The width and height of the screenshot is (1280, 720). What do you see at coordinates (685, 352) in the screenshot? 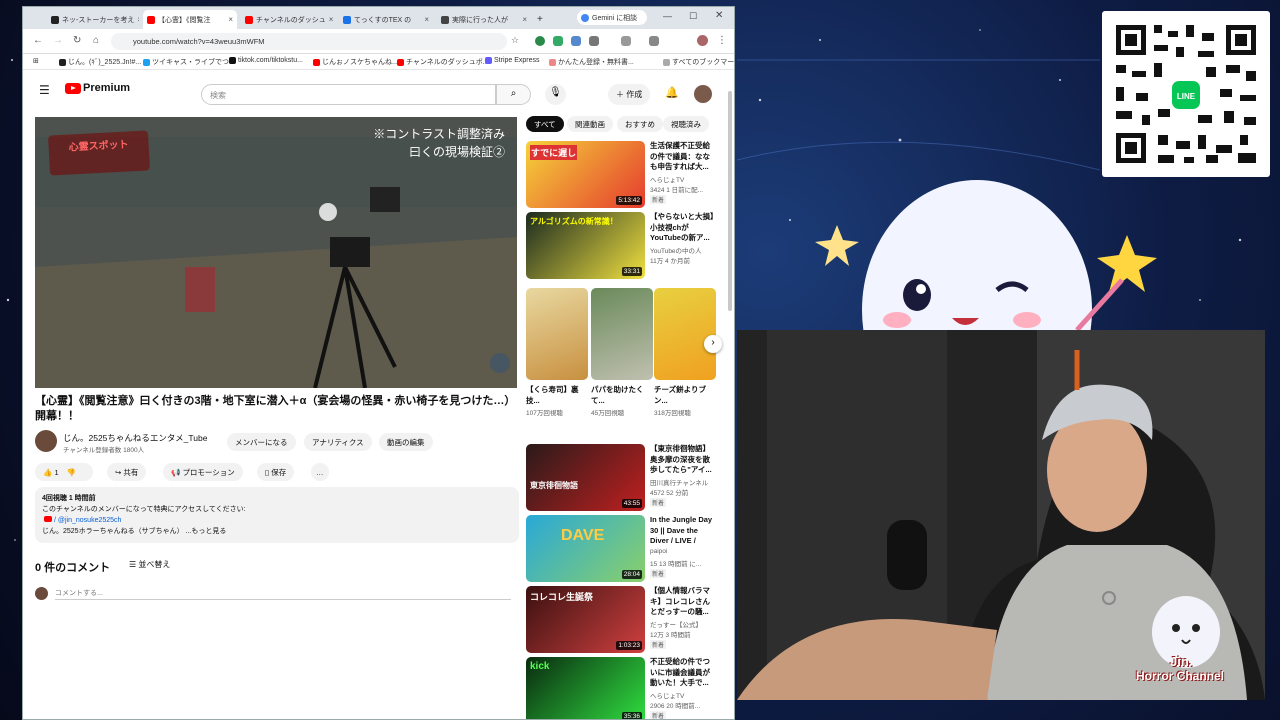
I see `short-card: チーズ餅よりブン... 318万回視聴` at bounding box center [685, 352].